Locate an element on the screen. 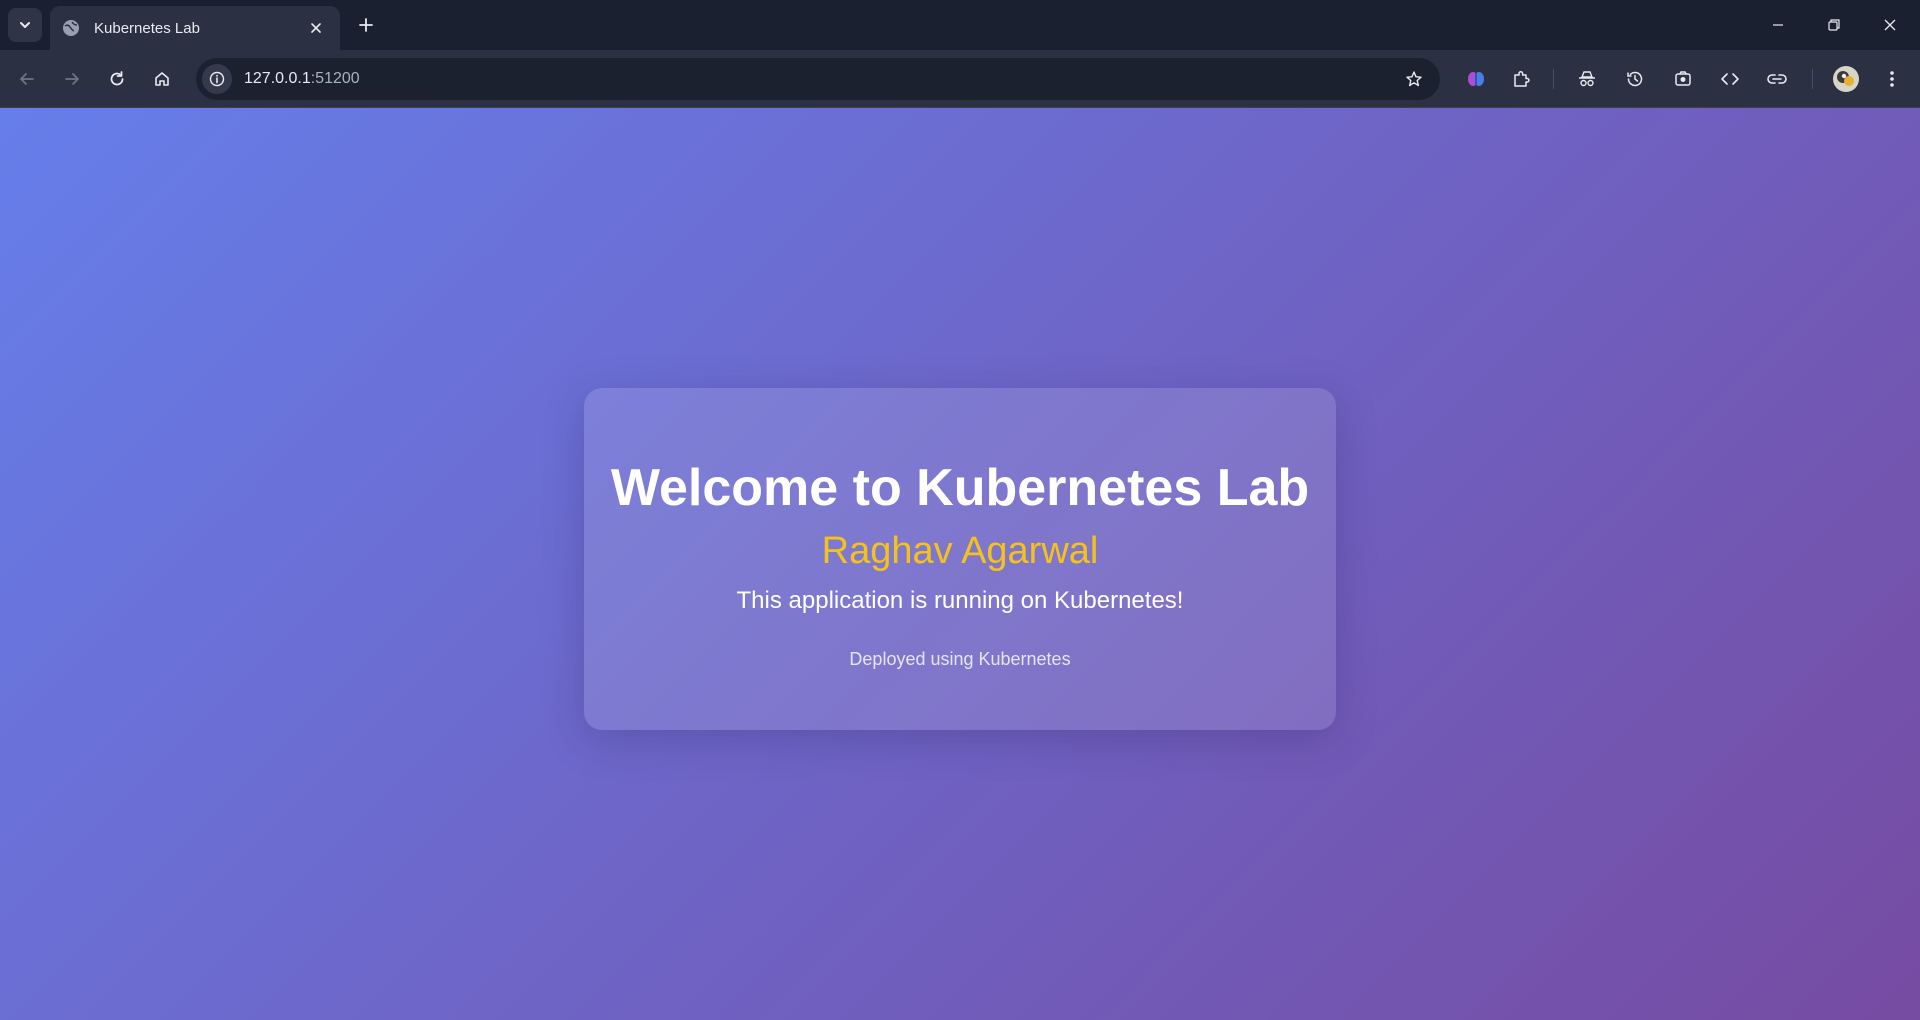 Image resolution: width=1920 pixels, height=1020 pixels. minimize-icon is located at coordinates (1778, 25).